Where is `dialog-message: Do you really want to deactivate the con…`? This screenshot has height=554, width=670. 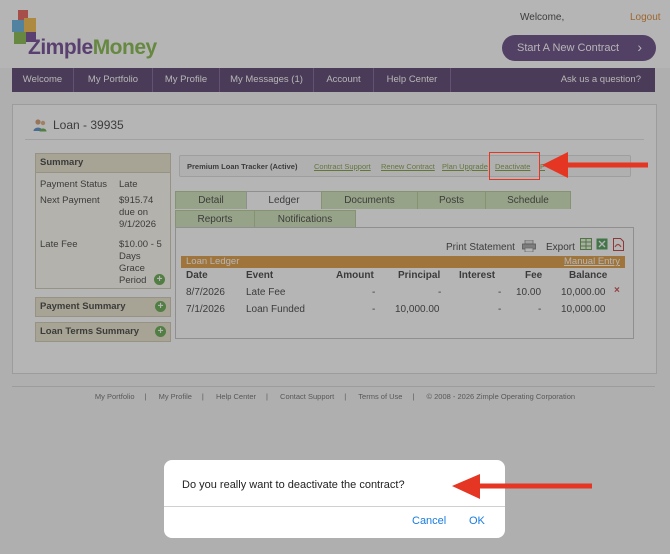 dialog-message: Do you really want to deactivate the con… is located at coordinates (293, 485).